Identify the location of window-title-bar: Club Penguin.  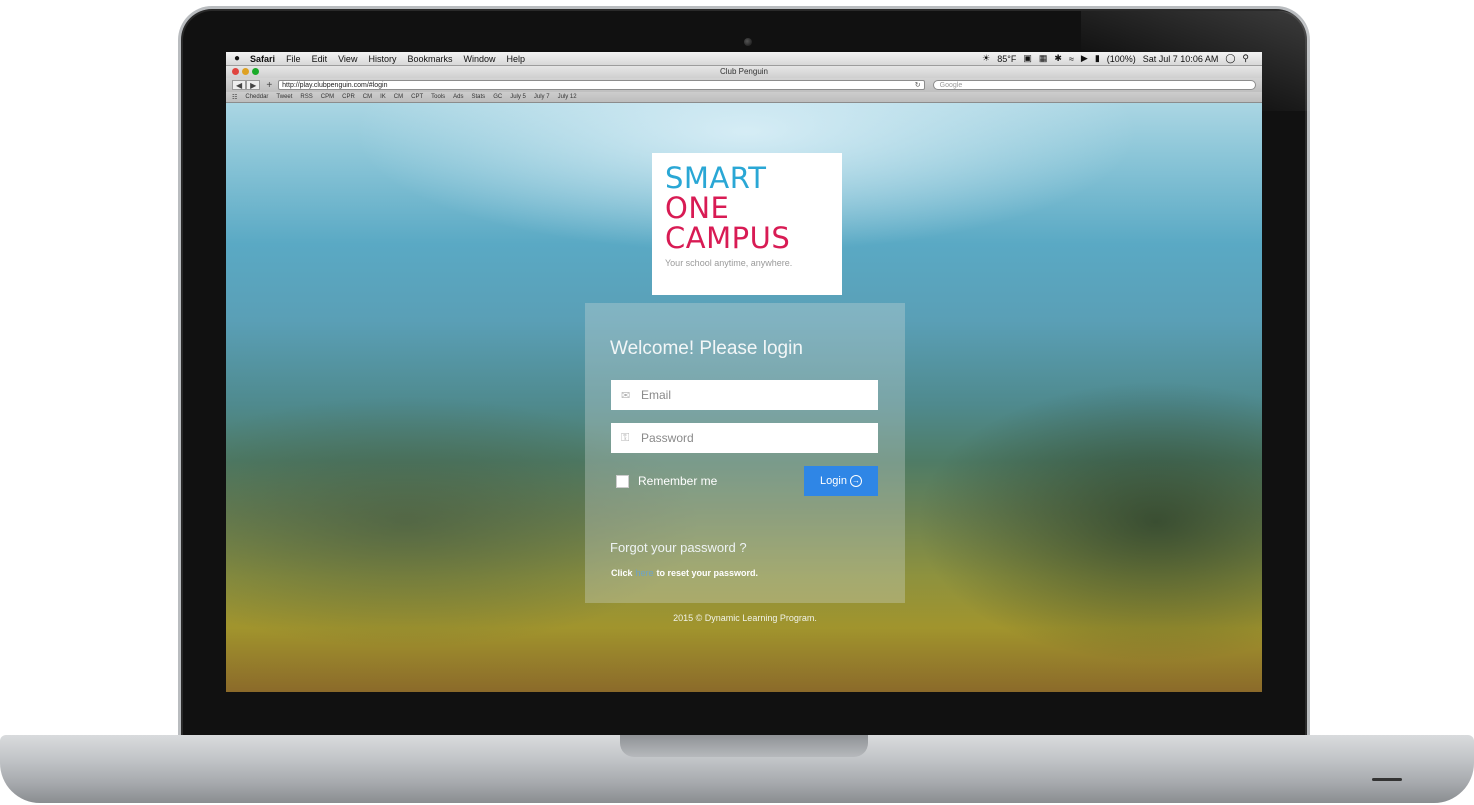
(744, 72).